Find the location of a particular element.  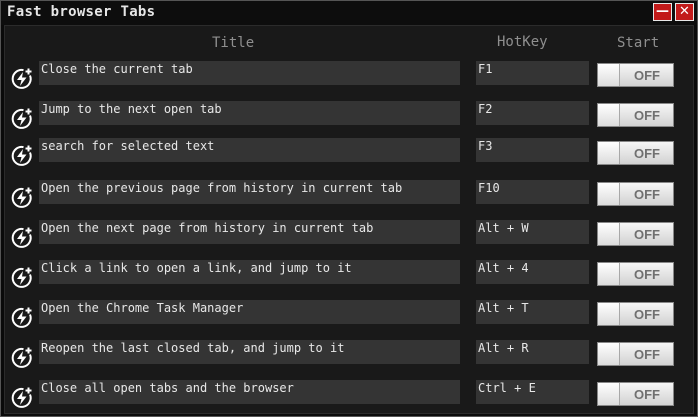

column-header-start: Start is located at coordinates (638, 43).